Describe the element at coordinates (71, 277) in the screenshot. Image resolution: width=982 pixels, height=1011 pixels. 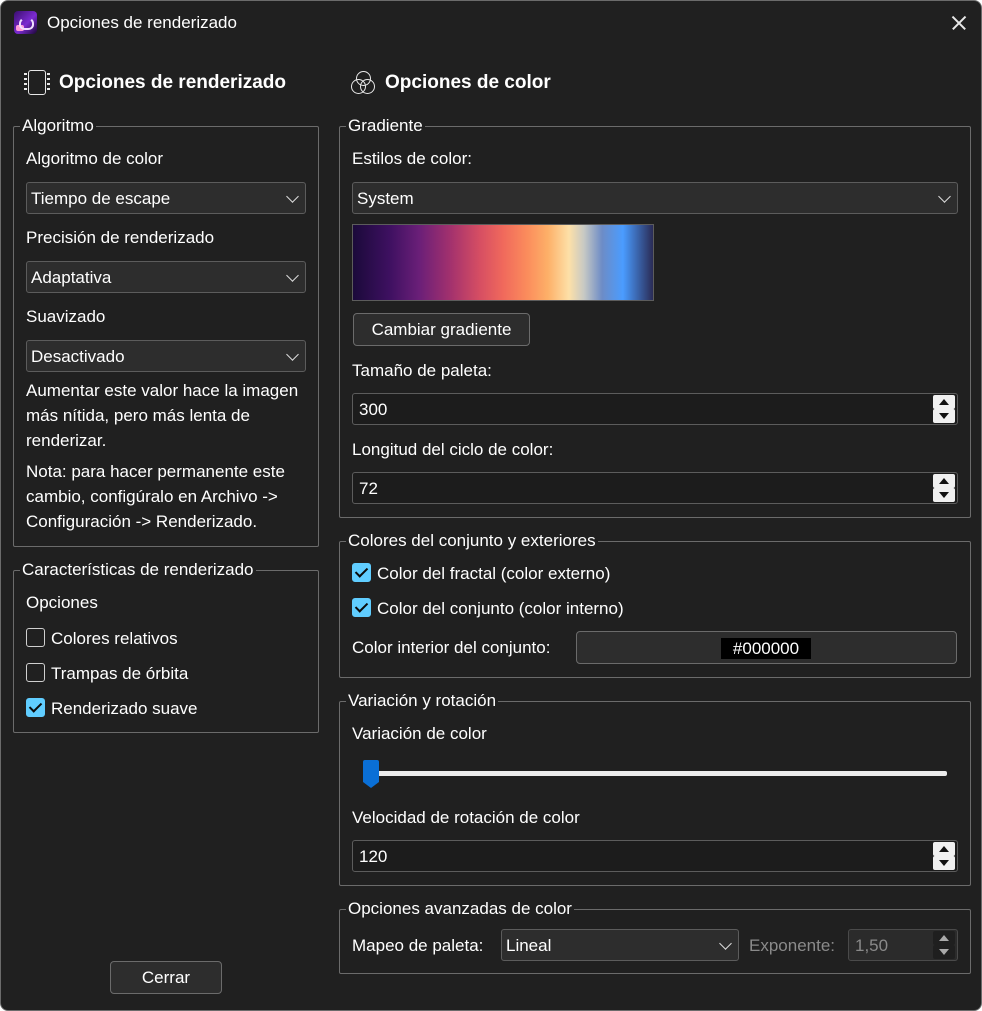
I see `precision-value: Adaptativa` at that location.